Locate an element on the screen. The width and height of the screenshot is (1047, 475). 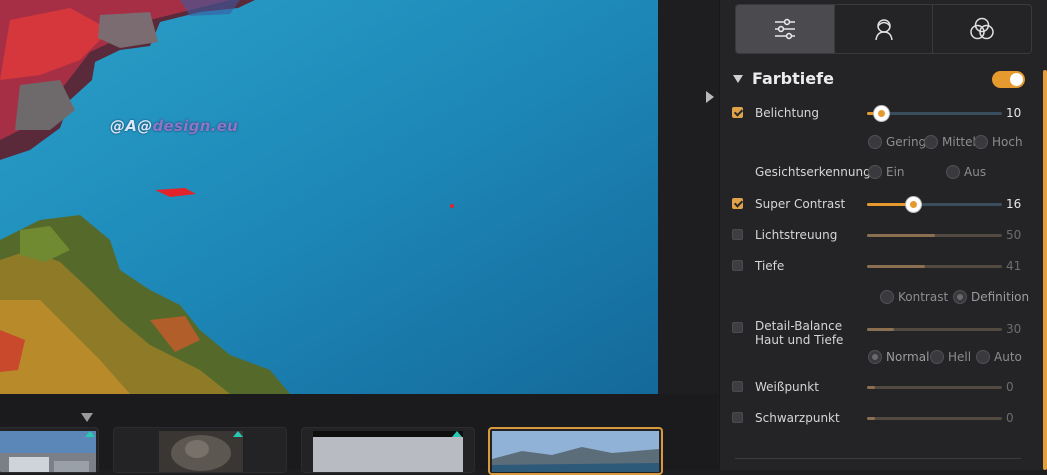
radio-label: Kontrast is located at coordinates (923, 297).